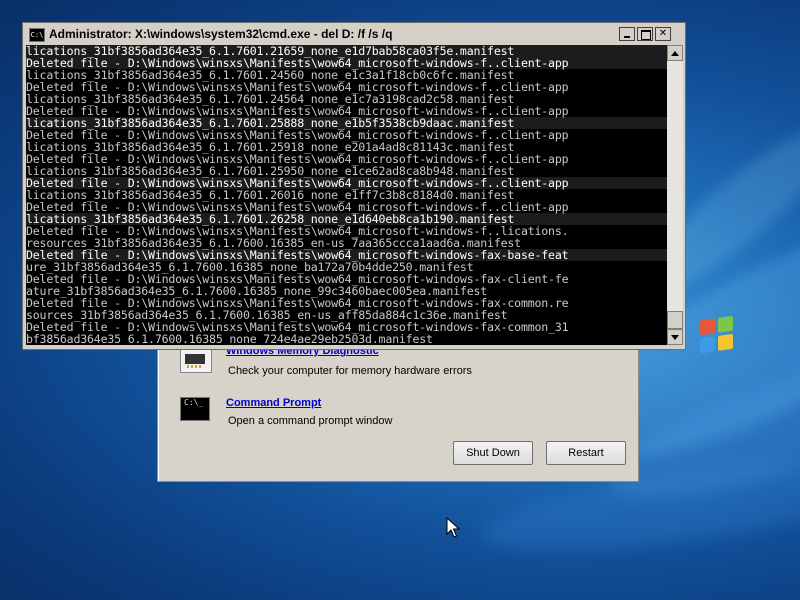 The height and width of the screenshot is (600, 800). Describe the element at coordinates (675, 53) in the screenshot. I see `scroll-up-arrow-icon` at that location.